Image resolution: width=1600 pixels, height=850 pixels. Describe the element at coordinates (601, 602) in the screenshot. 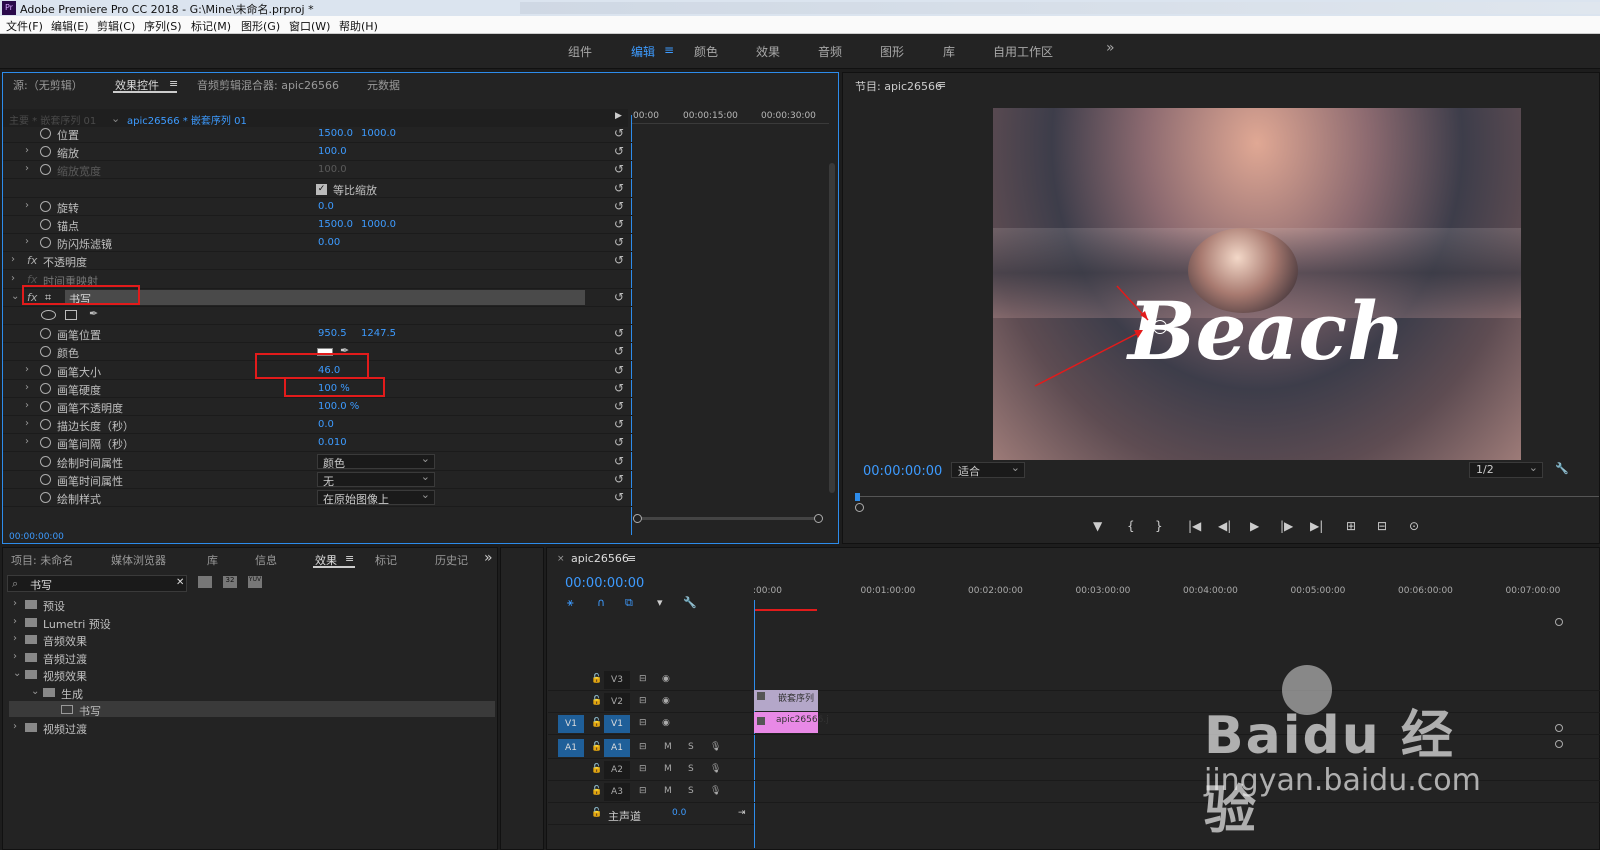

I see `snap-icon: ∩` at that location.